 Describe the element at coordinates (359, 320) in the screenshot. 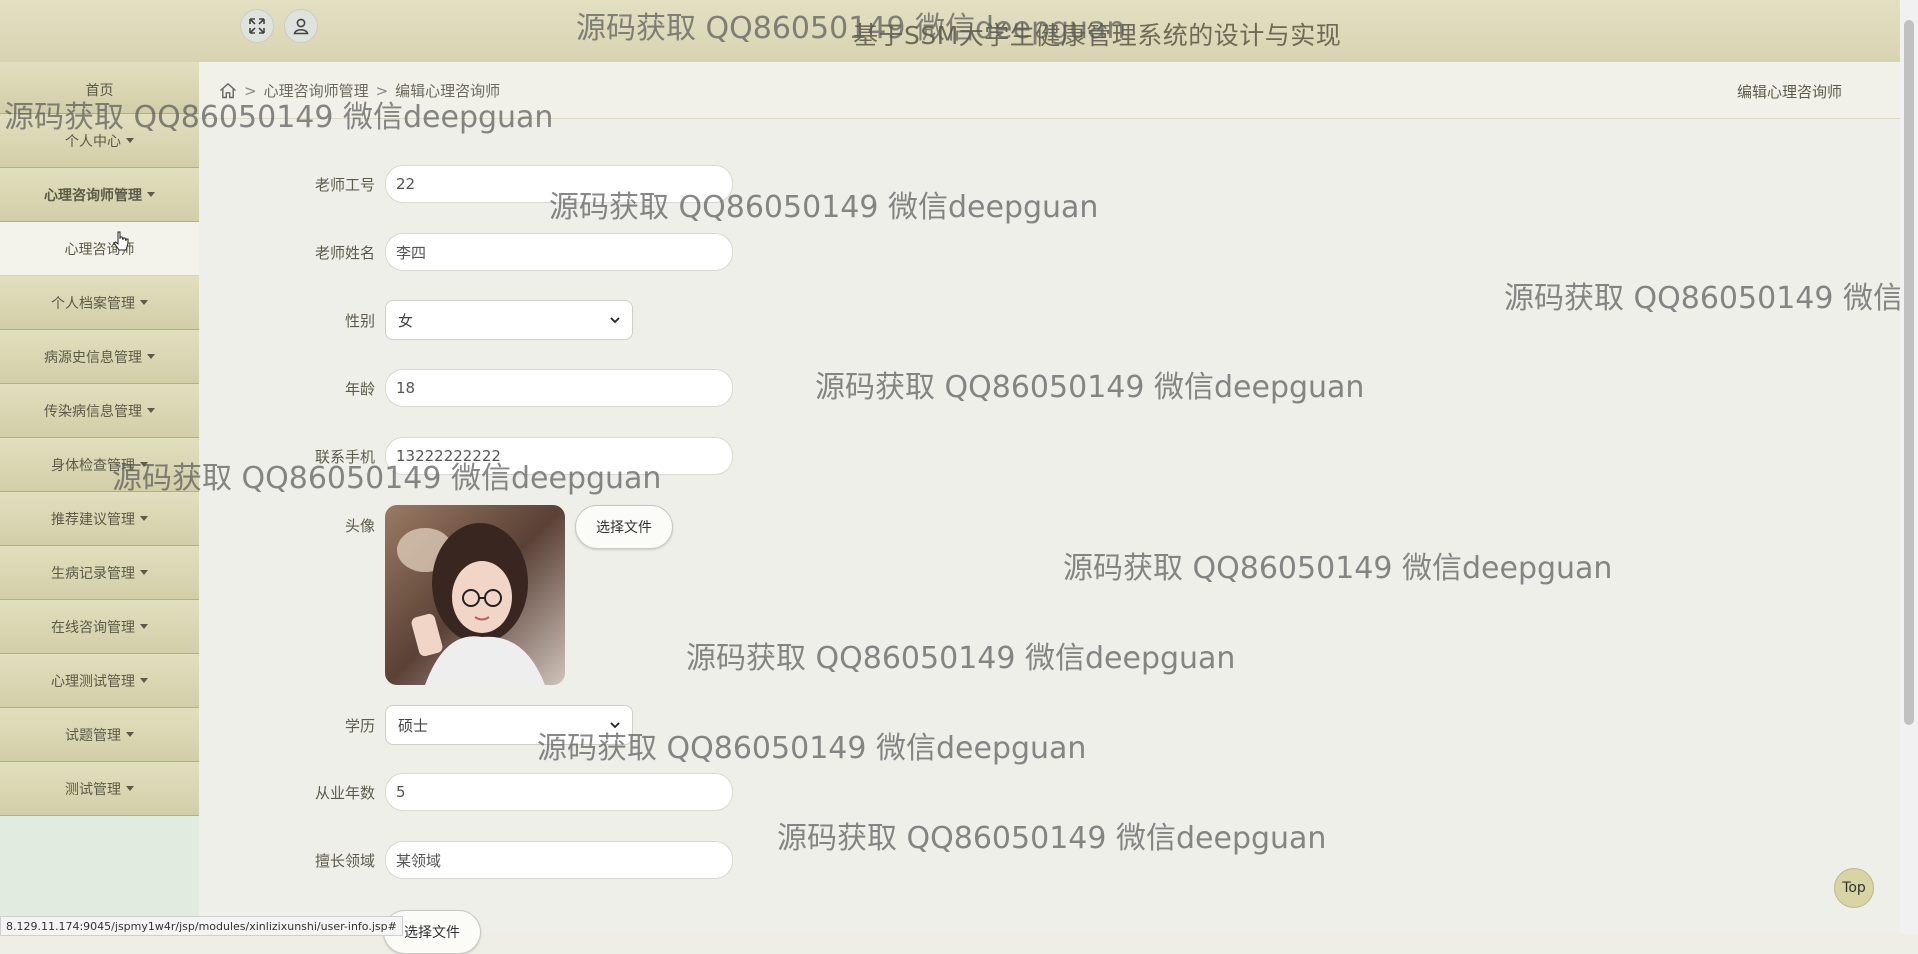

I see `gender-label: 性别` at that location.